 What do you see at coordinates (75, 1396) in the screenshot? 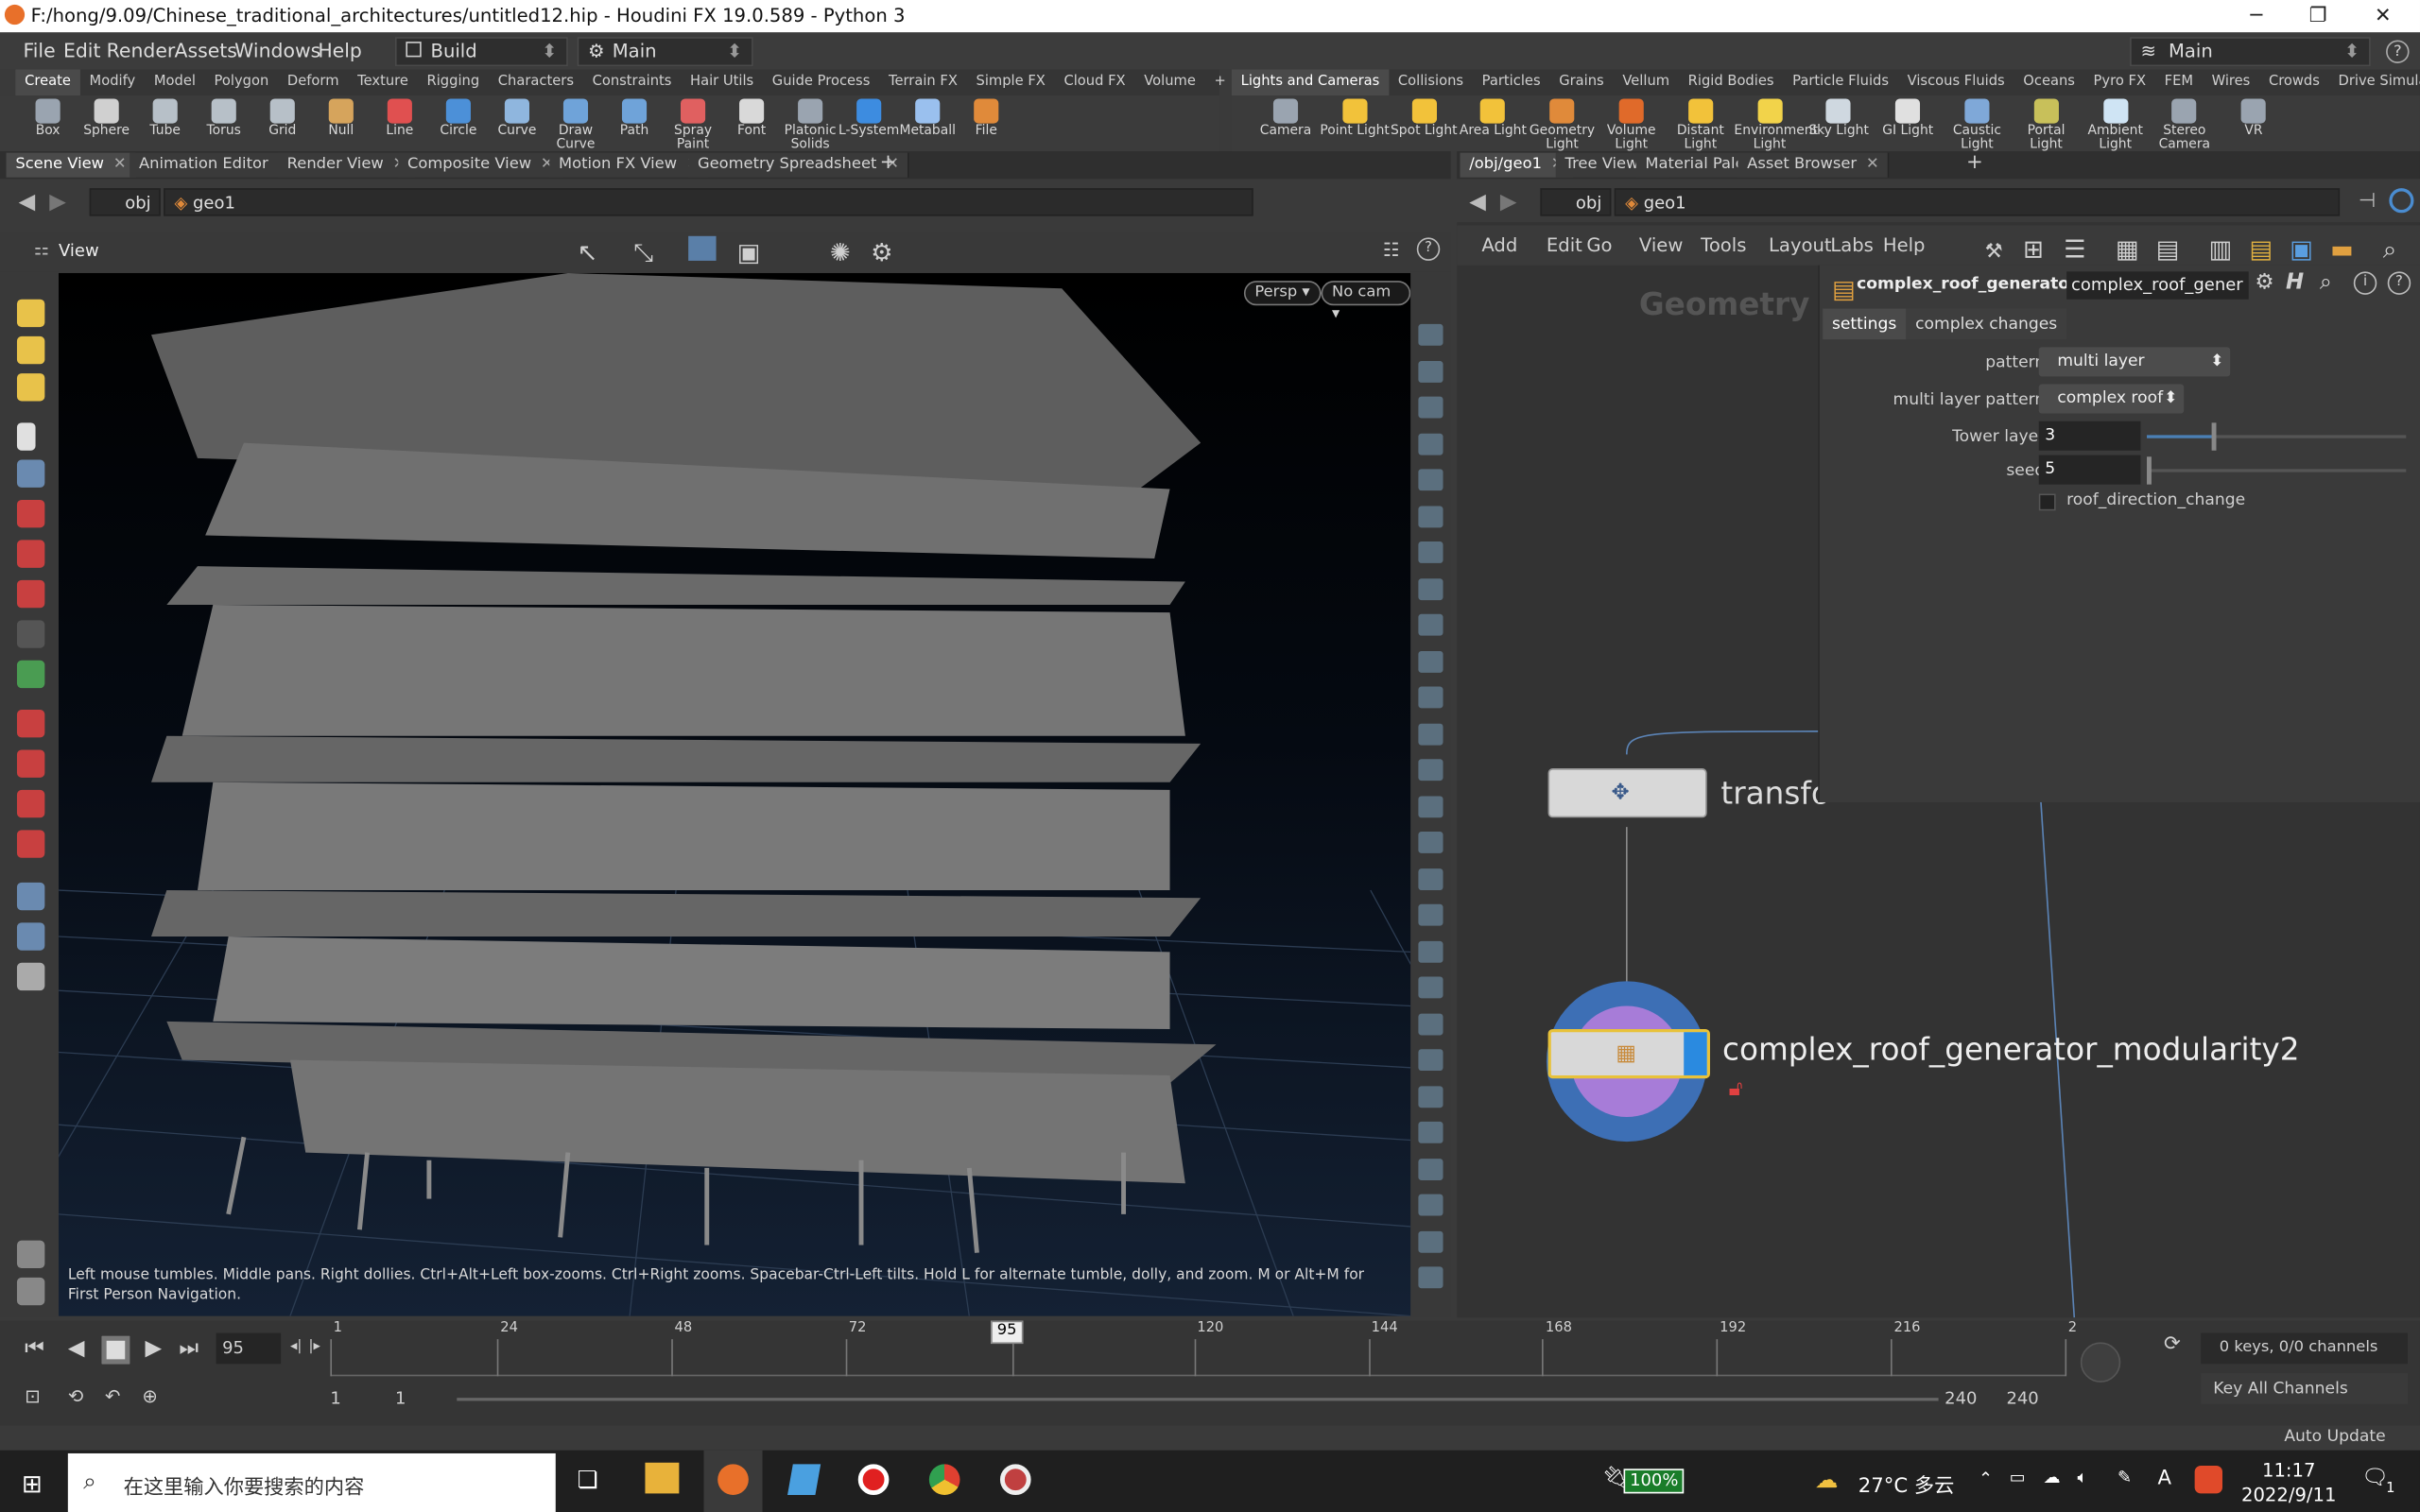
I see `sound-icon: ⟲` at bounding box center [75, 1396].